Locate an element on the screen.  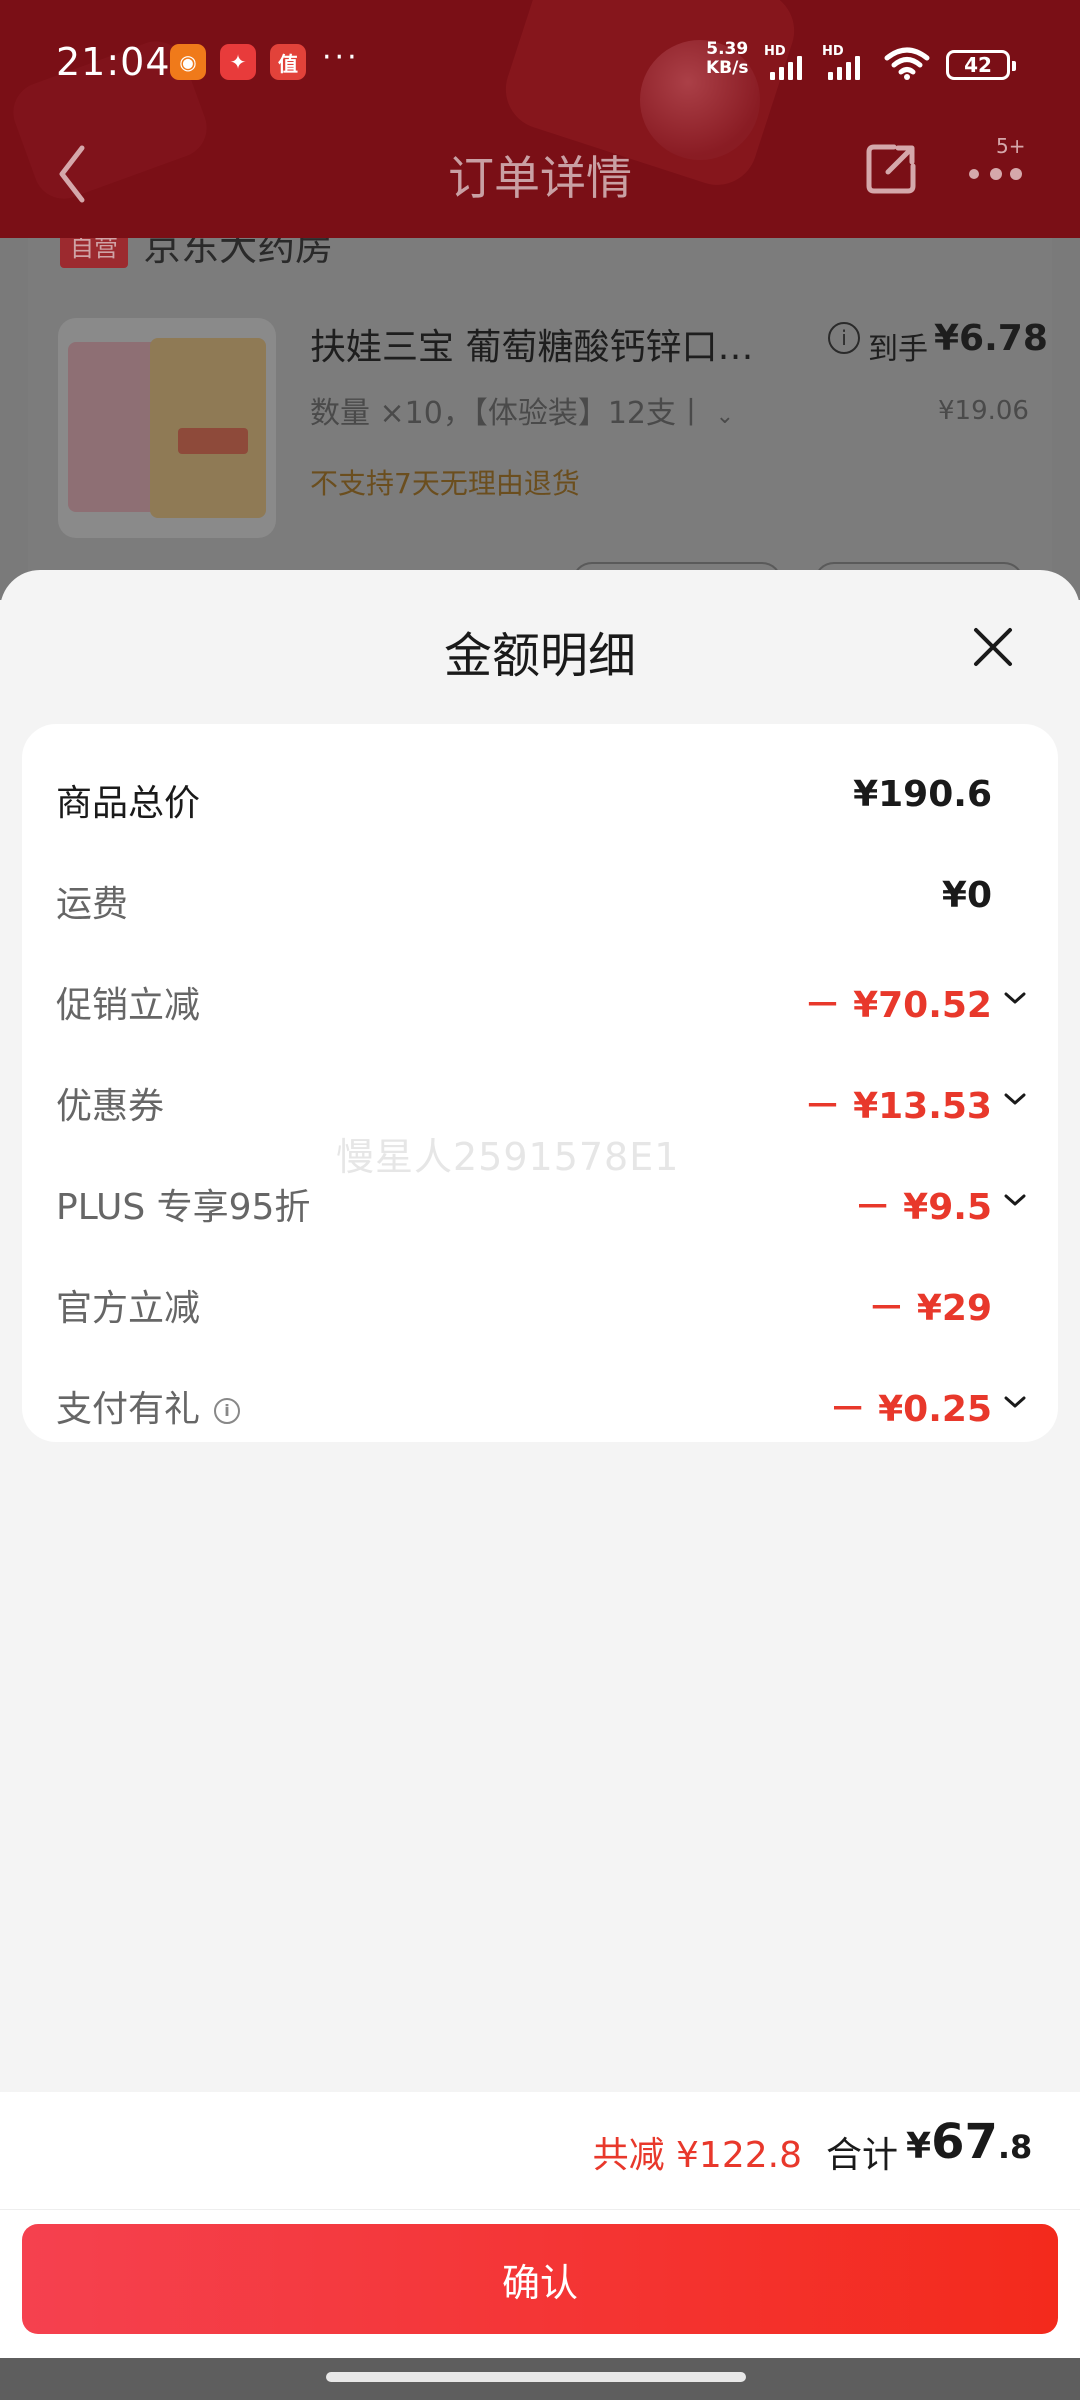
row-label: 官方立减 is located at coordinates (128, 1308).